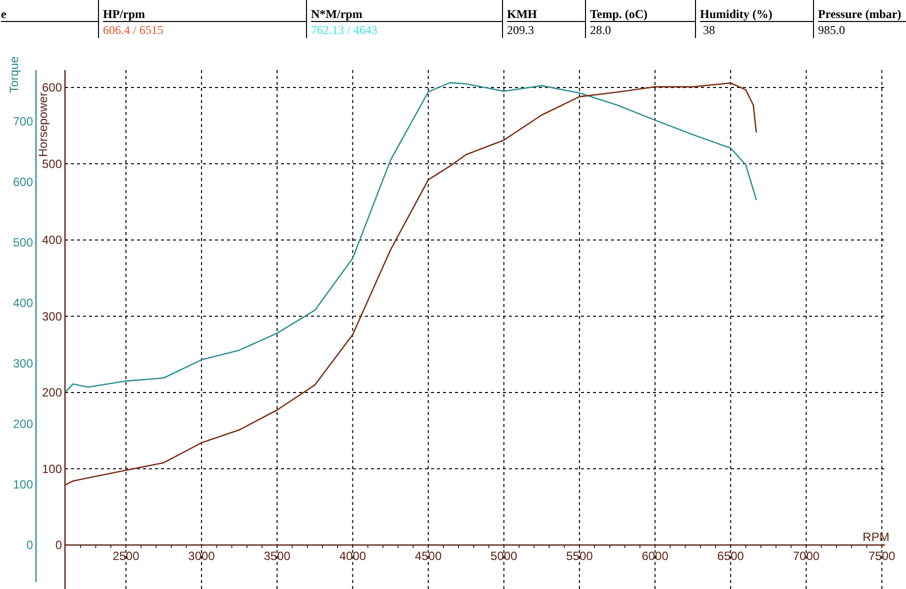  Describe the element at coordinates (277, 556) in the screenshot. I see `tick-label: 3500` at that location.